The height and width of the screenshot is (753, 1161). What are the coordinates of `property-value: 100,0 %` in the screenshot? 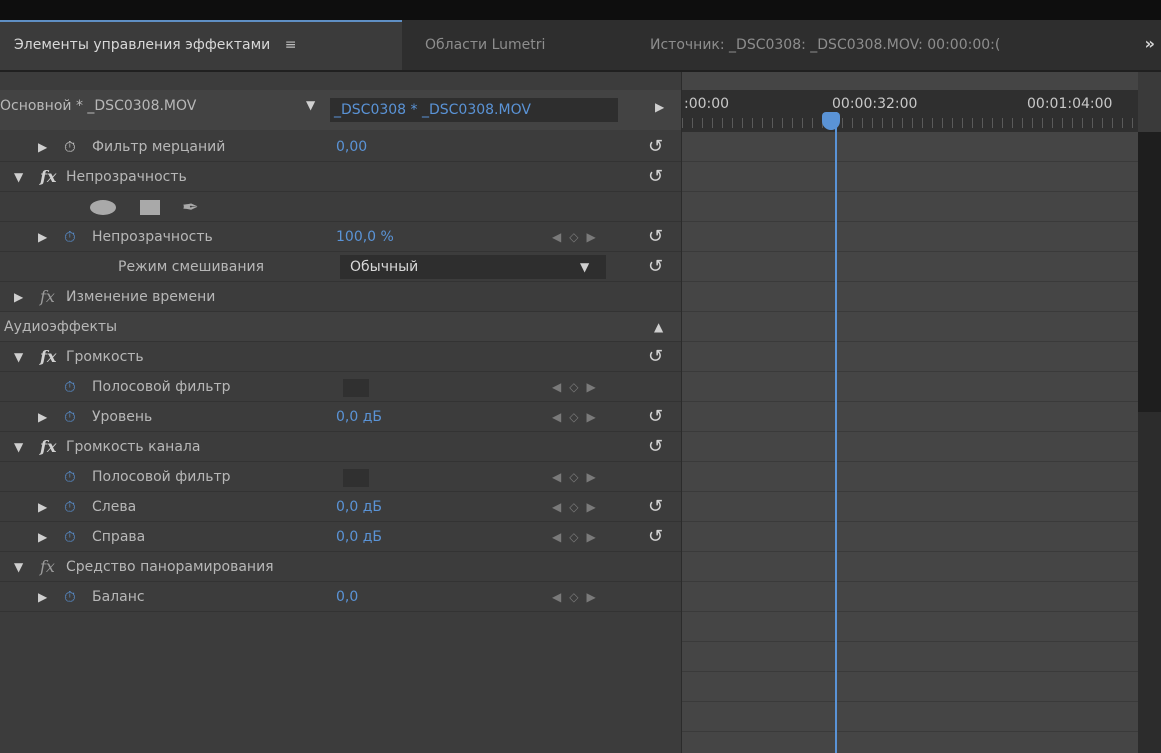 It's located at (365, 237).